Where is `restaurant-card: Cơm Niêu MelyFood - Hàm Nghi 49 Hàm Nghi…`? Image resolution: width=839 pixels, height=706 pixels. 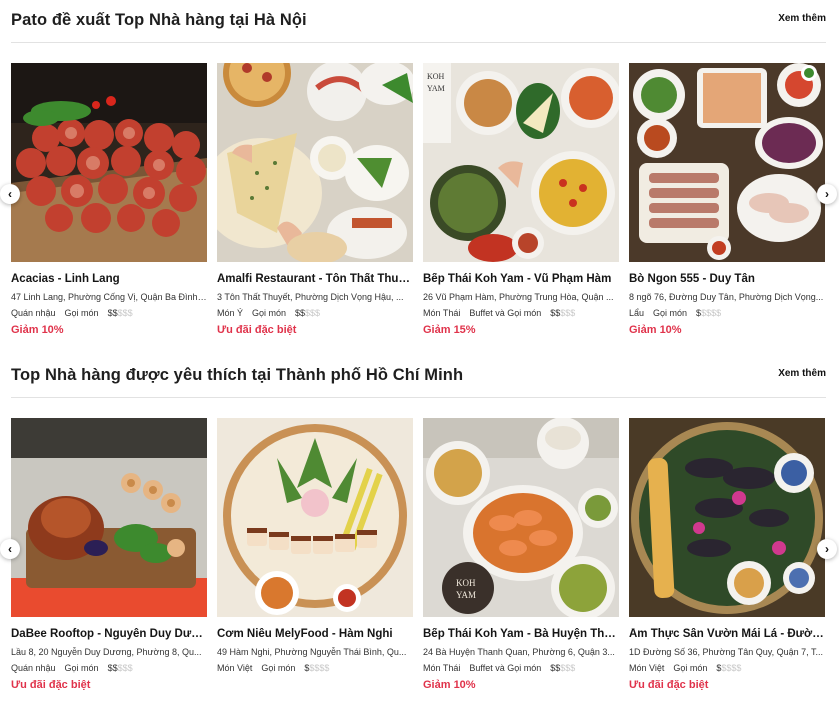 restaurant-card: Cơm Niêu MelyFood - Hàm Nghi 49 Hàm Nghi… is located at coordinates (315, 548).